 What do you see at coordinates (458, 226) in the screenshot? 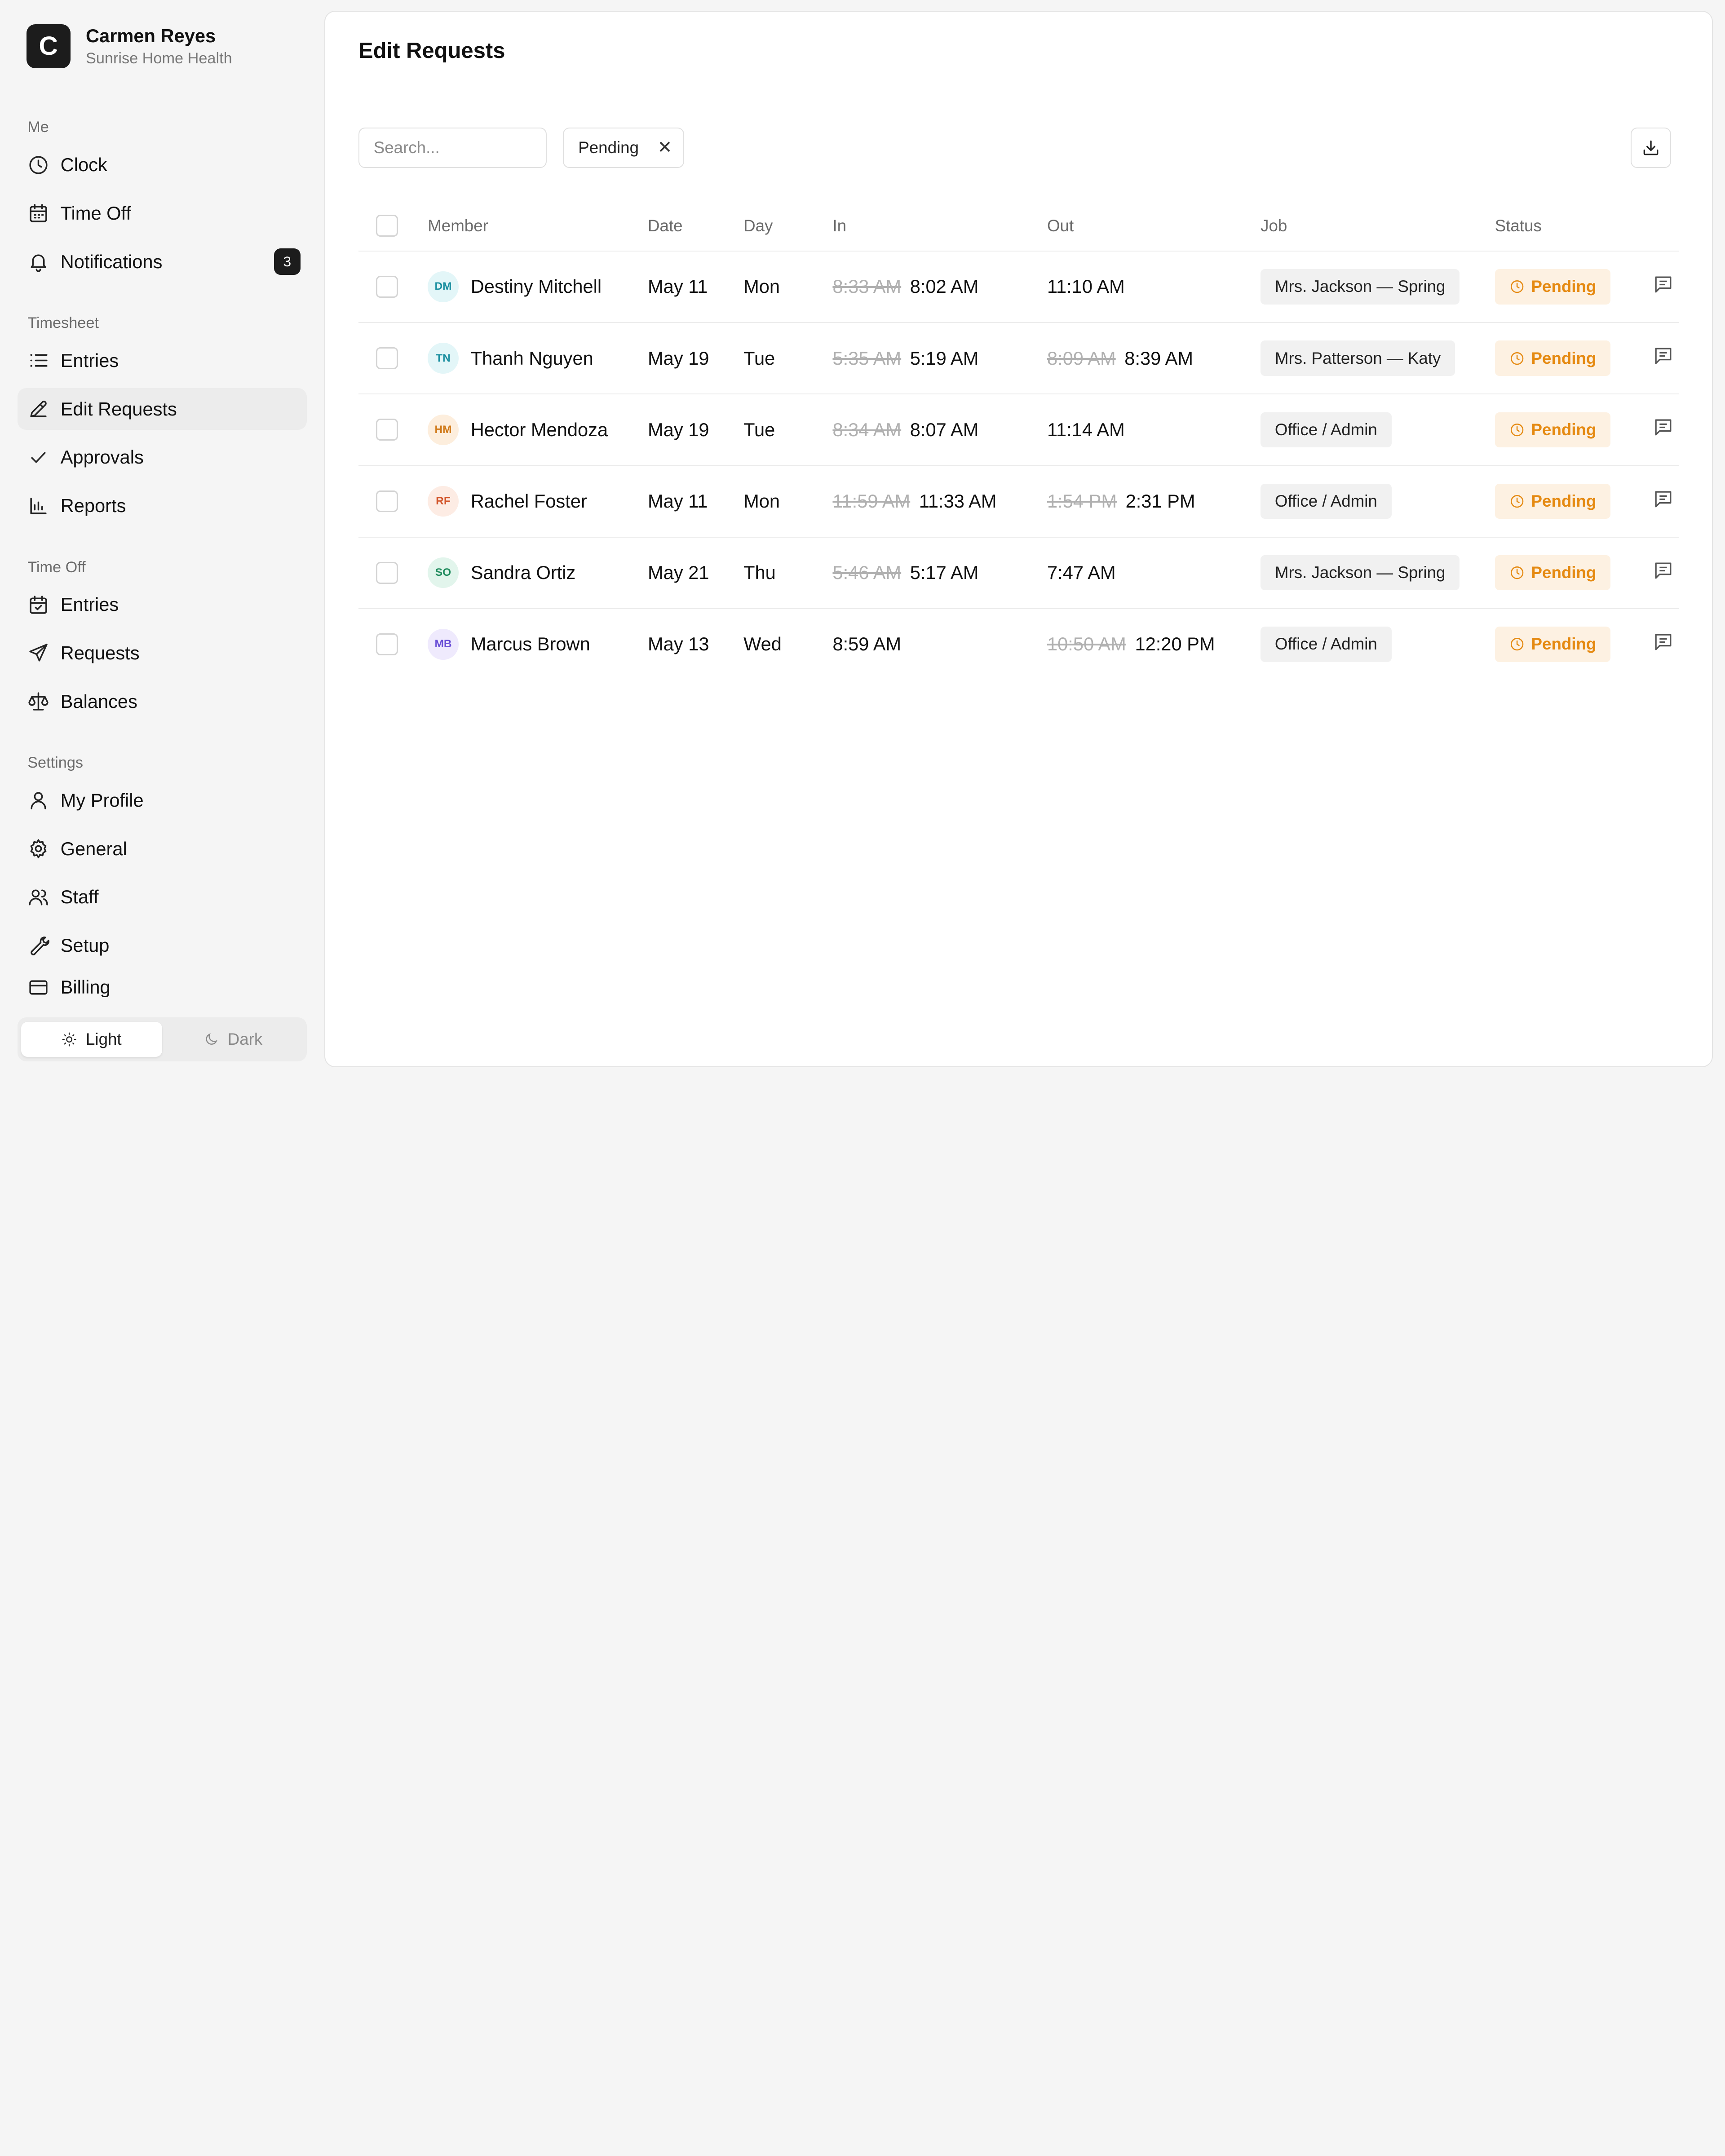
I see `column-header-member: Member` at bounding box center [458, 226].